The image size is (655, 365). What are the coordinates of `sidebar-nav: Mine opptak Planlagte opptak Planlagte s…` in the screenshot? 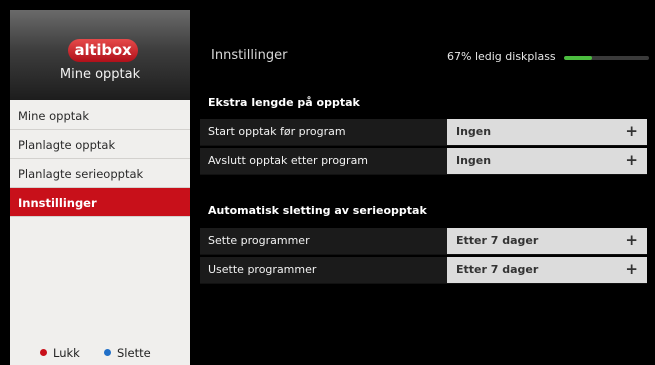 It's located at (100, 159).